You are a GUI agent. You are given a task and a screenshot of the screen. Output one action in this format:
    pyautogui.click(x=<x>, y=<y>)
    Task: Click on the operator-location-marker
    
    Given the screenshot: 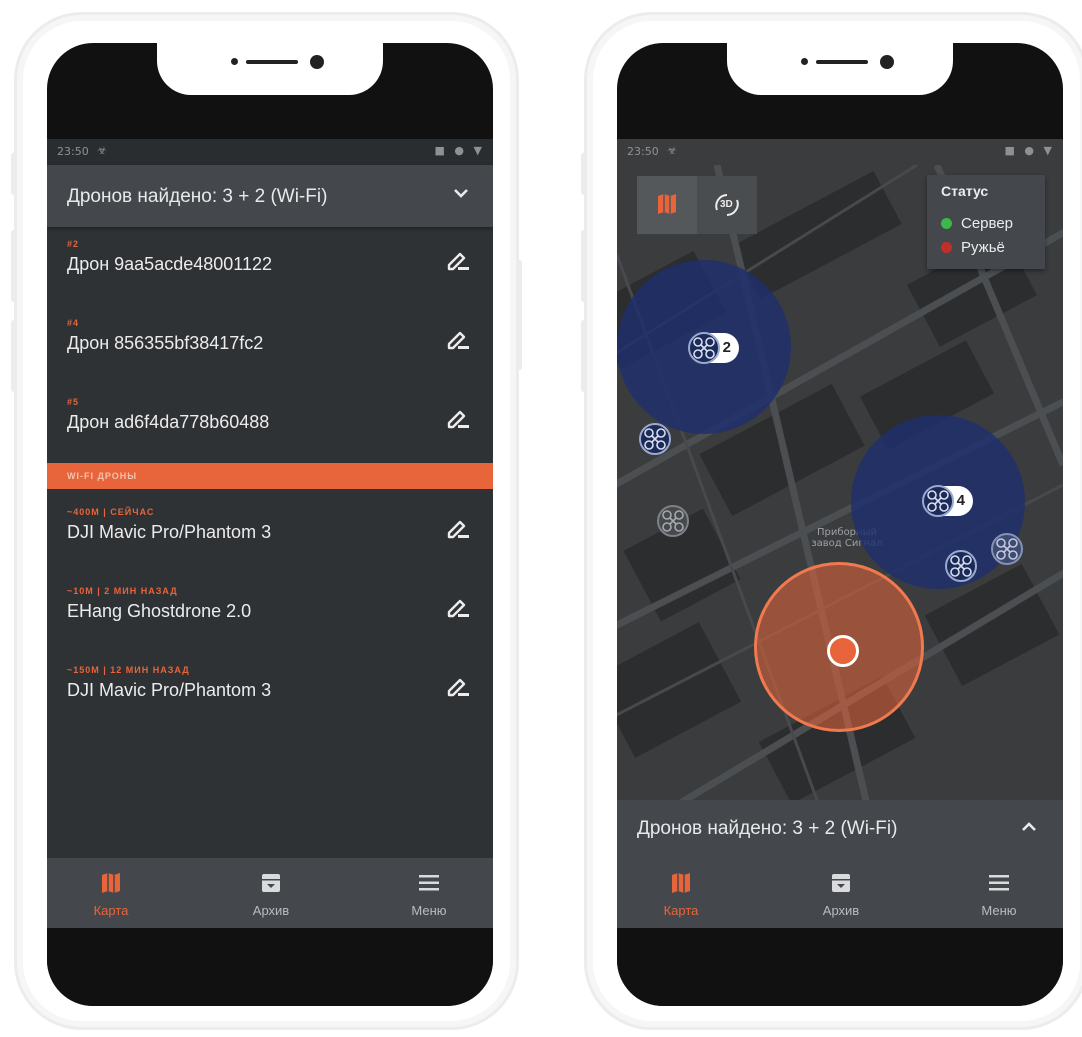 What is the action you would take?
    pyautogui.click(x=843, y=651)
    